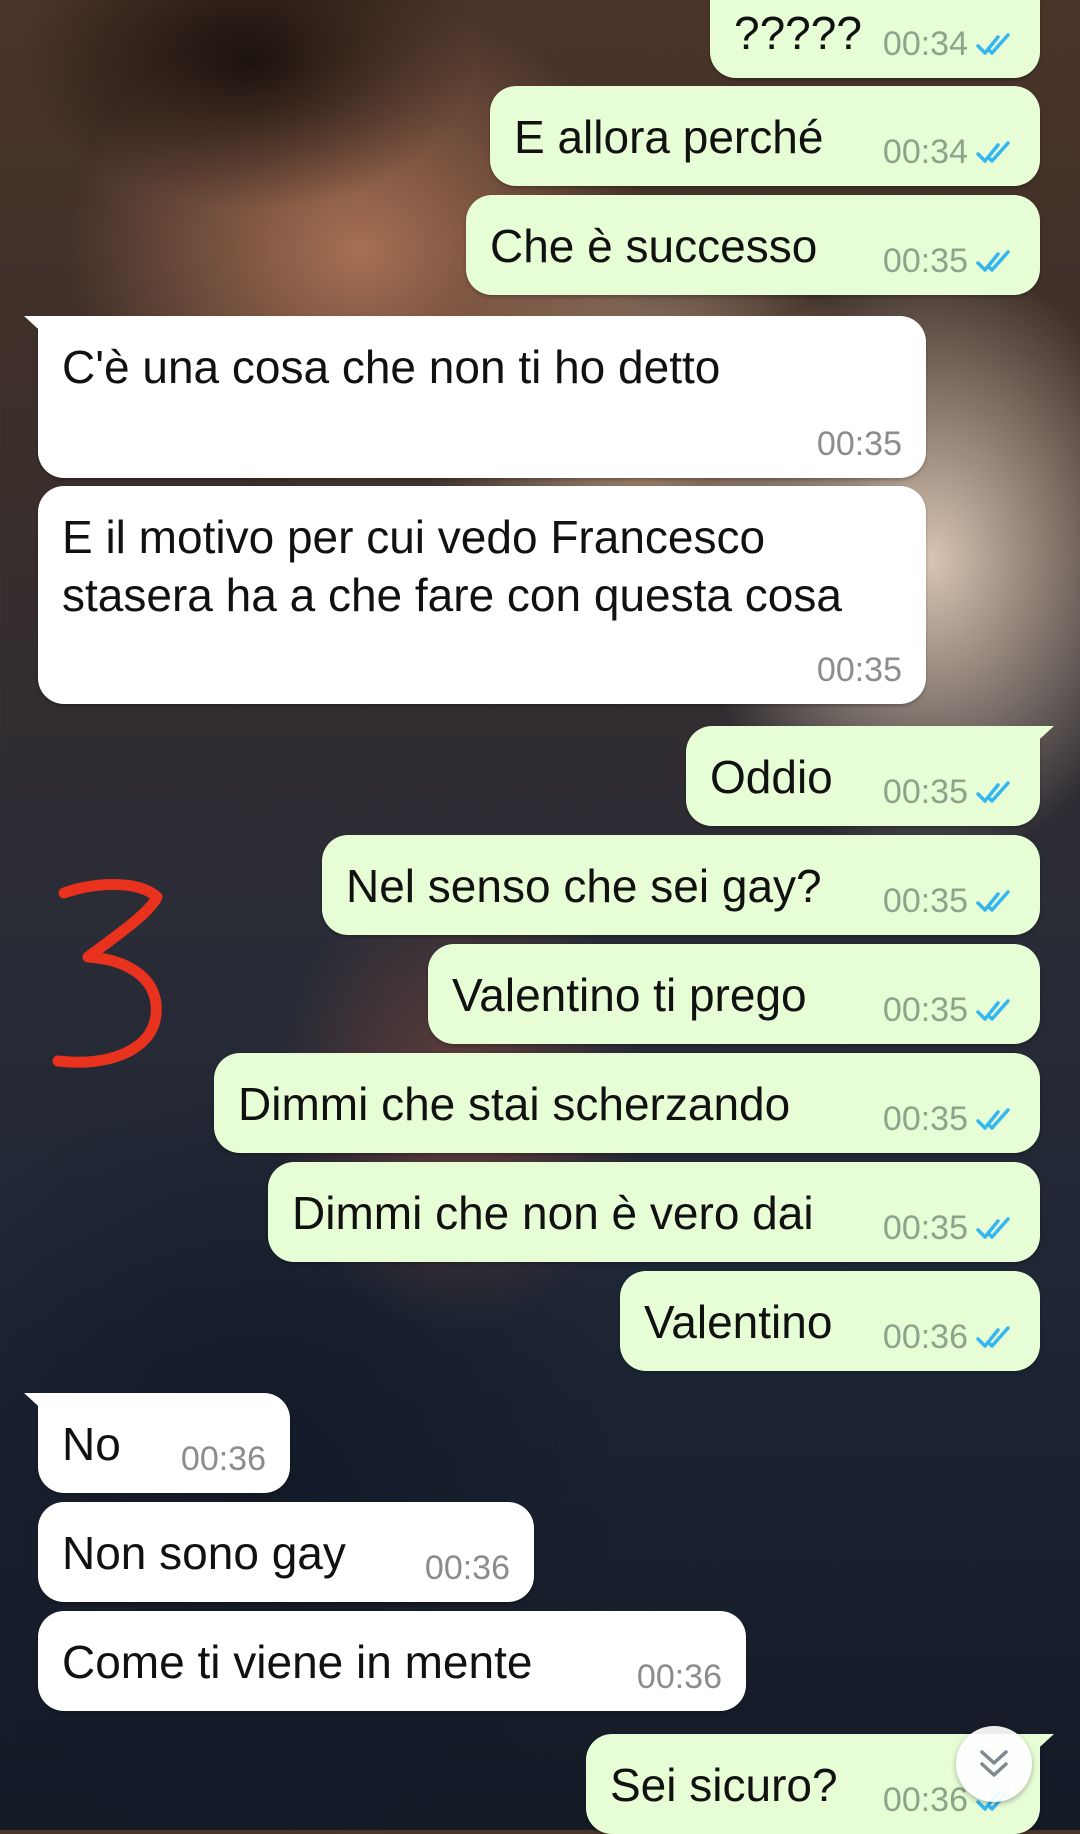  What do you see at coordinates (157, 1443) in the screenshot?
I see `incoming-message: No 00:36` at bounding box center [157, 1443].